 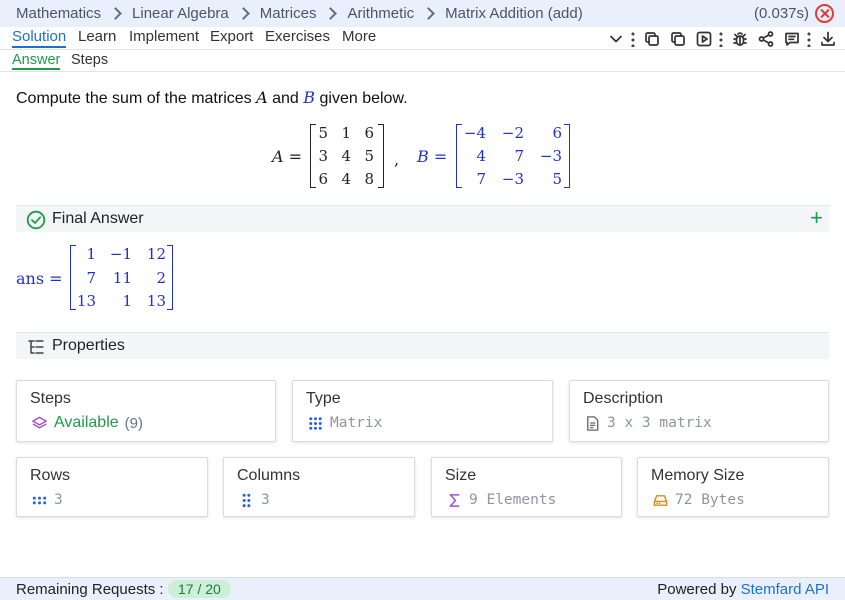 What do you see at coordinates (39, 423) in the screenshot?
I see `layers-icon` at bounding box center [39, 423].